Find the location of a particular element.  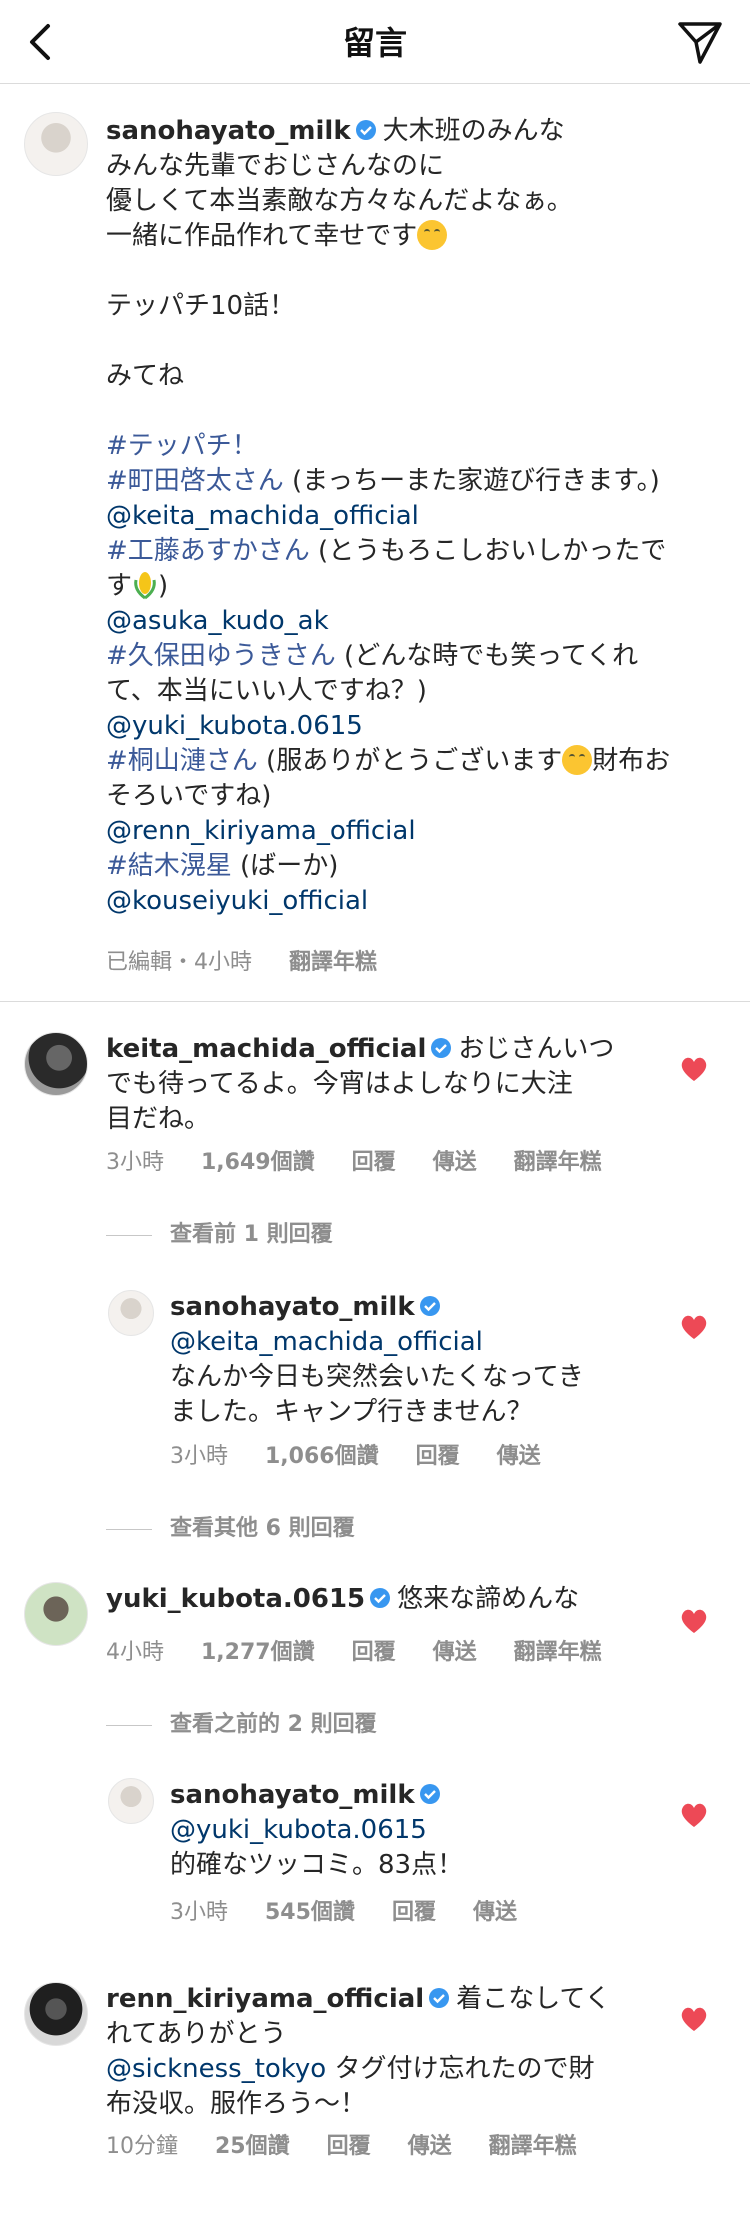

mention-link: @kouseiyuki_official is located at coordinates (237, 901).